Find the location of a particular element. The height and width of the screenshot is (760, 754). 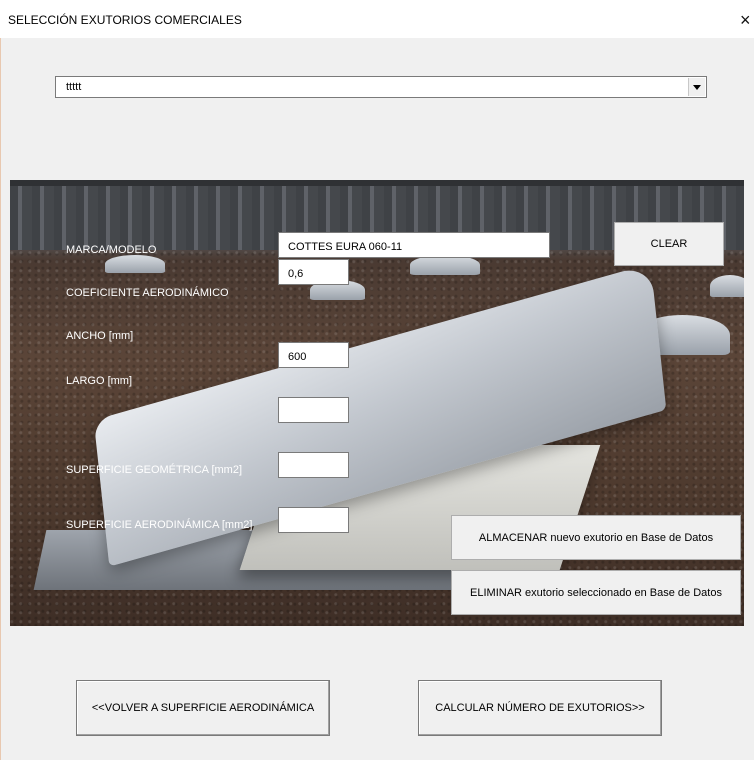

superficie-aerodinamica-label: SUPERFICIE AERODINÁMICA [mm2] is located at coordinates (159, 525).